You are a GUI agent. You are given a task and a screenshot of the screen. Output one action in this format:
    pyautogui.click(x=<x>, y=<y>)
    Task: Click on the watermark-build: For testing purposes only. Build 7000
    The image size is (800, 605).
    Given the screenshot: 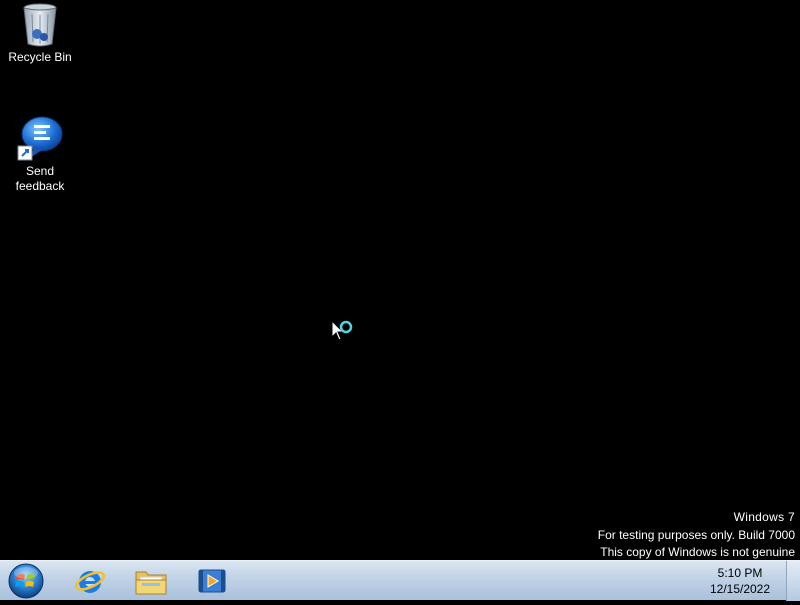 What is the action you would take?
    pyautogui.click(x=696, y=534)
    